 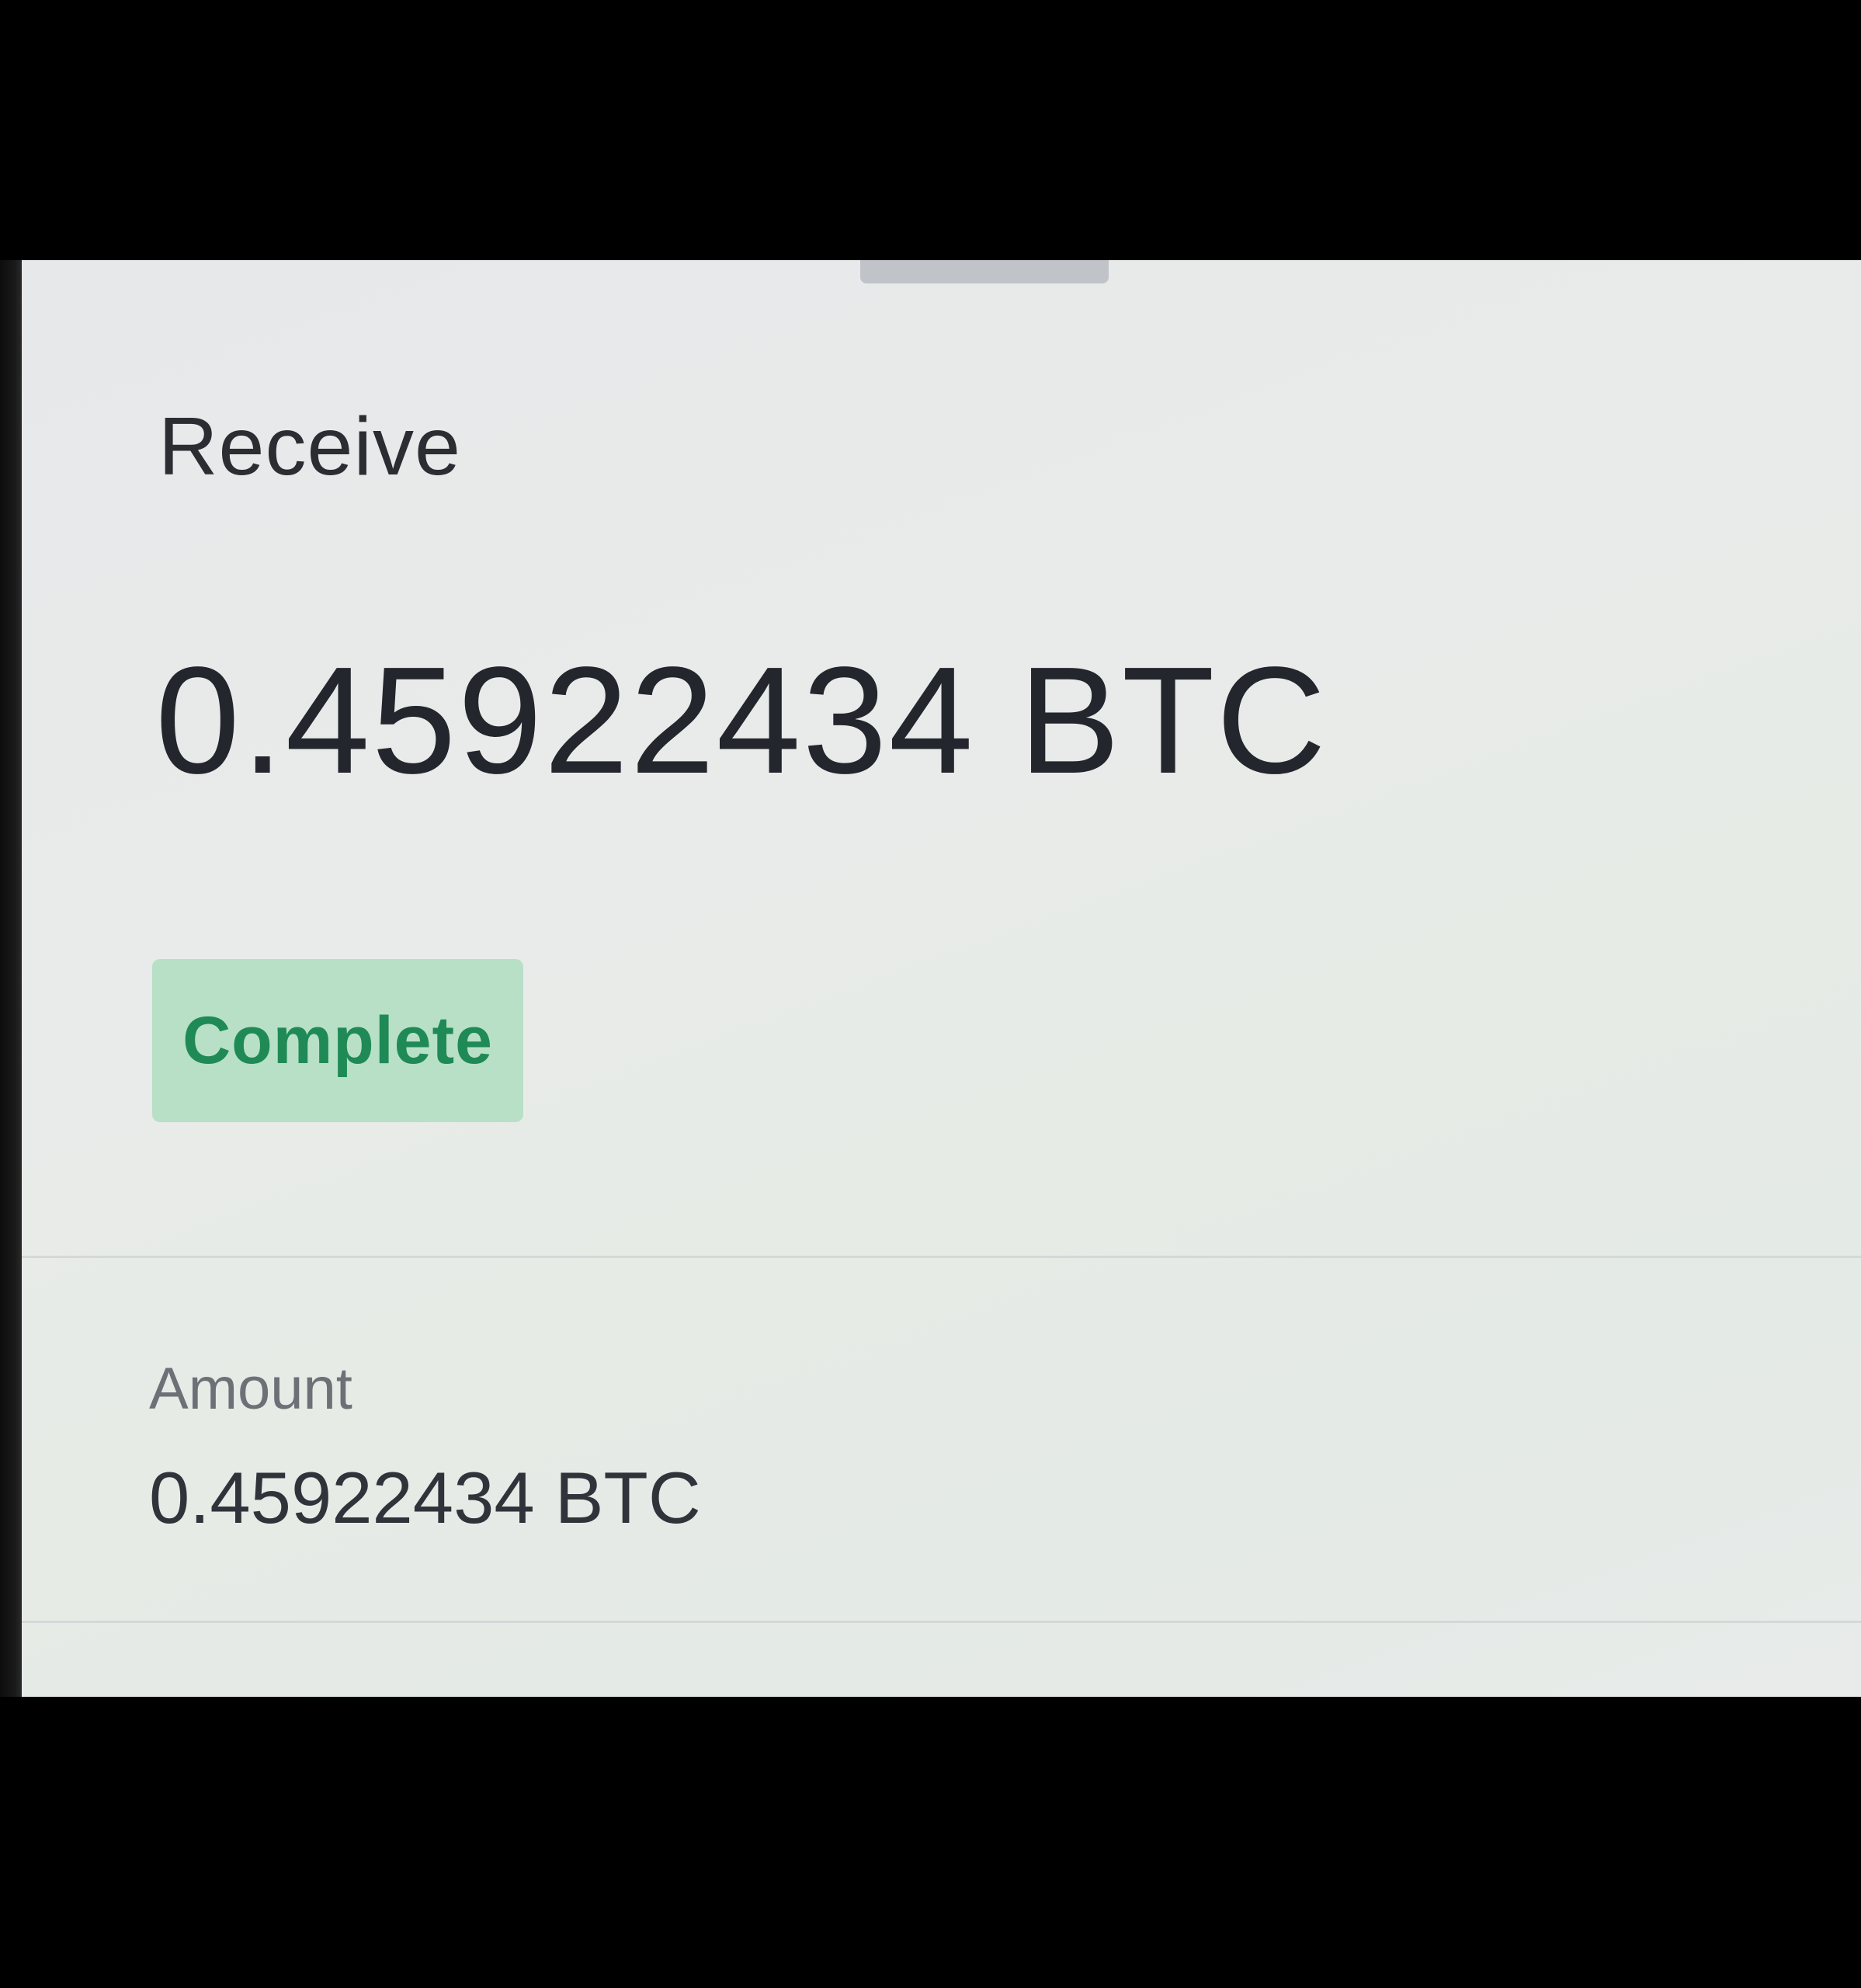 What do you see at coordinates (741, 720) in the screenshot?
I see `transaction-amount: 0.45922434 BTC` at bounding box center [741, 720].